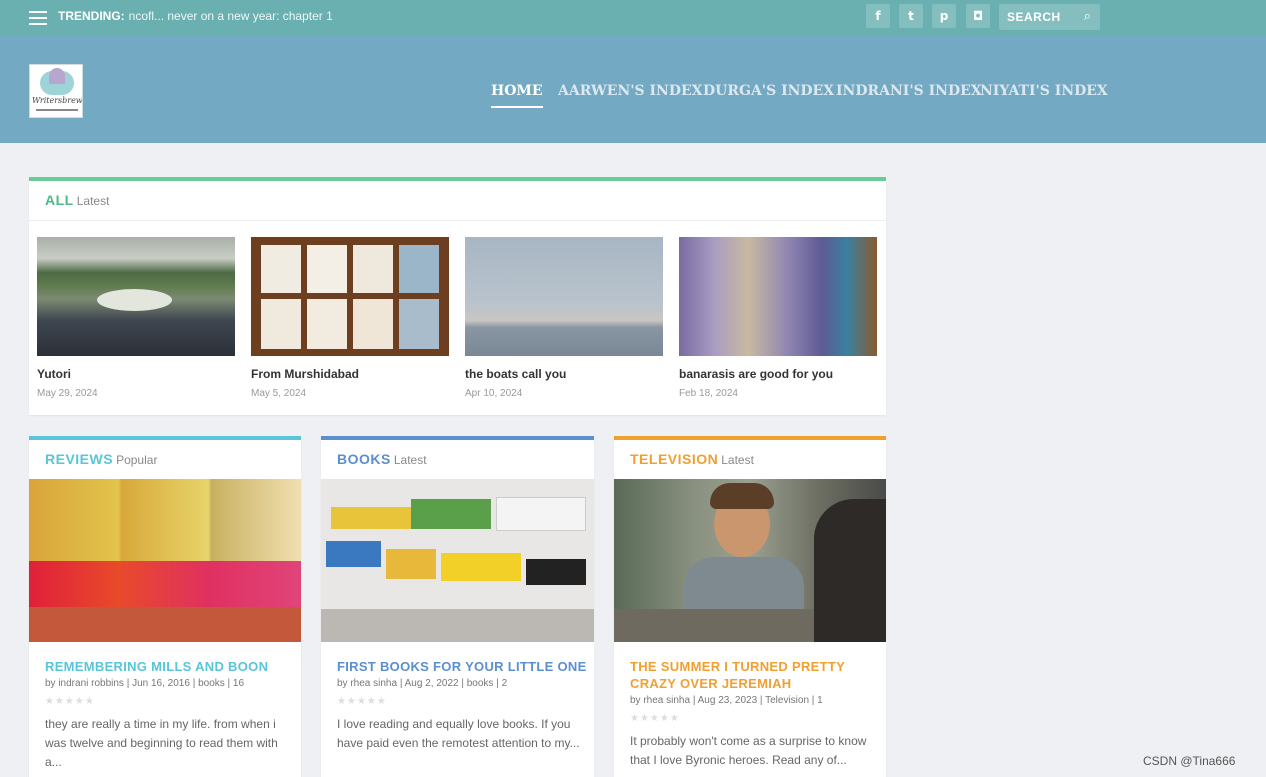 This screenshot has width=1266, height=777. What do you see at coordinates (1189, 761) in the screenshot?
I see `watermark-text: CSDN @Tina666` at bounding box center [1189, 761].